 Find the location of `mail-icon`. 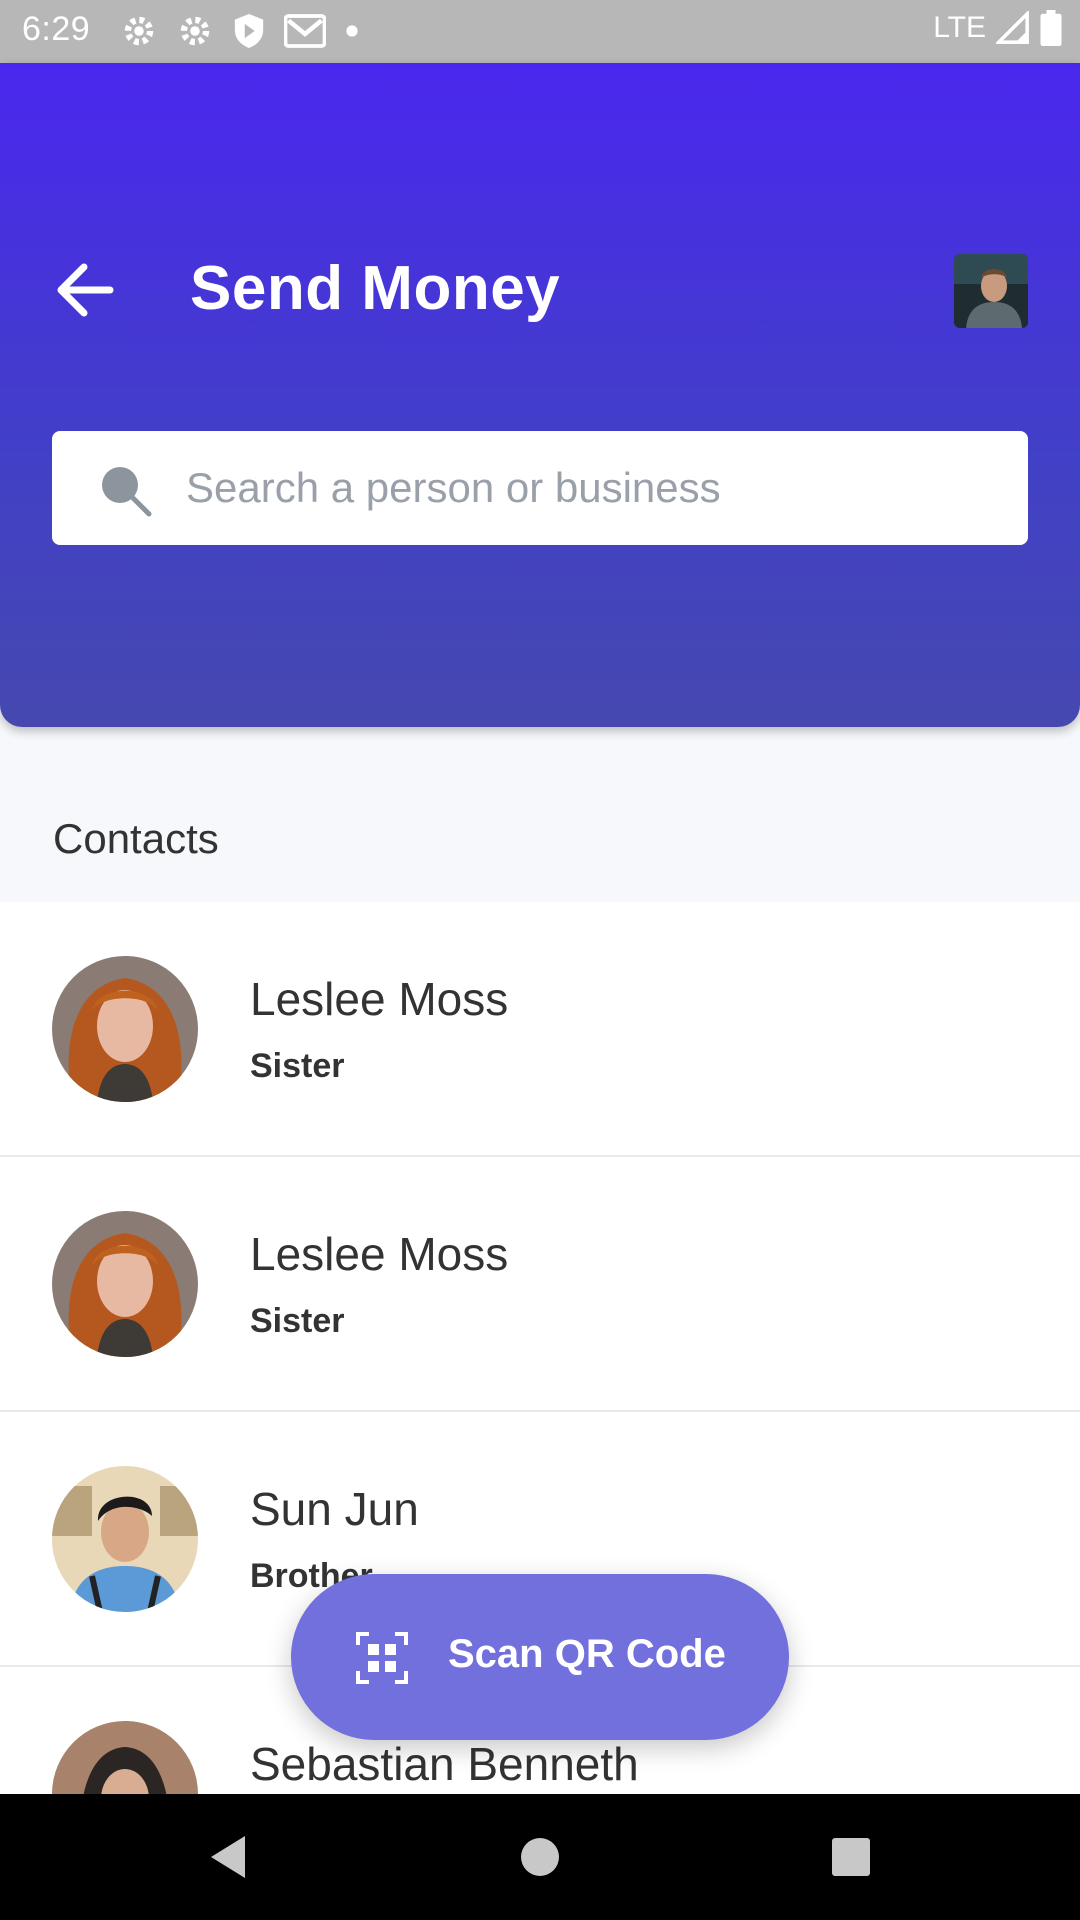

mail-icon is located at coordinates (305, 31).